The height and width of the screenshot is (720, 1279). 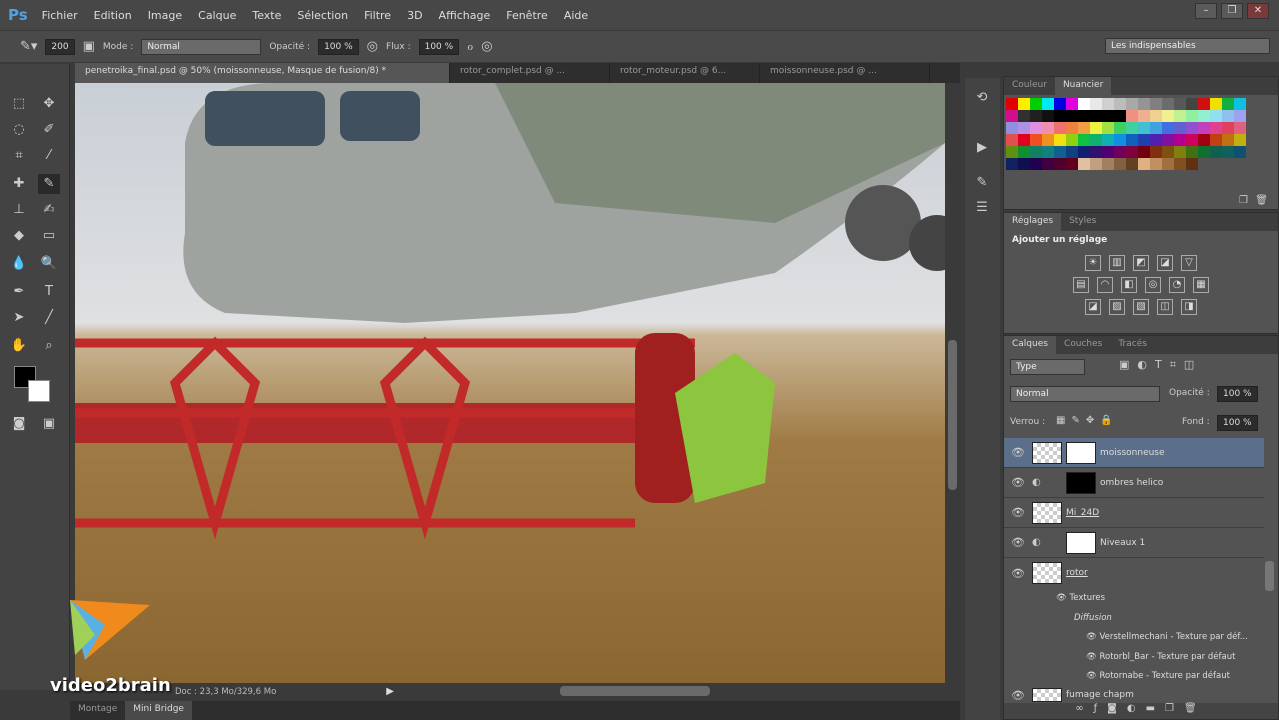 I want to click on brush-presets-icon: ✎, so click(x=982, y=183).